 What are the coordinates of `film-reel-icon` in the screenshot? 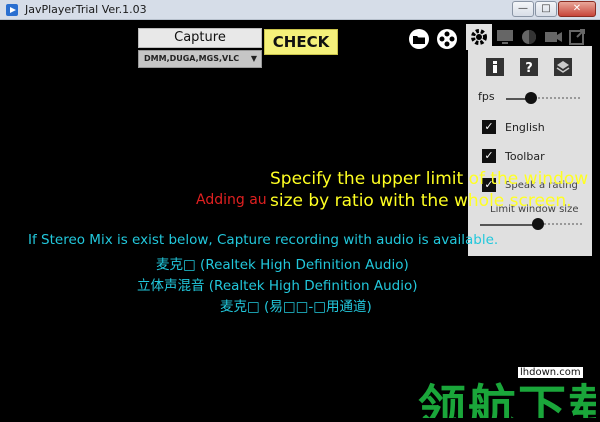 It's located at (447, 39).